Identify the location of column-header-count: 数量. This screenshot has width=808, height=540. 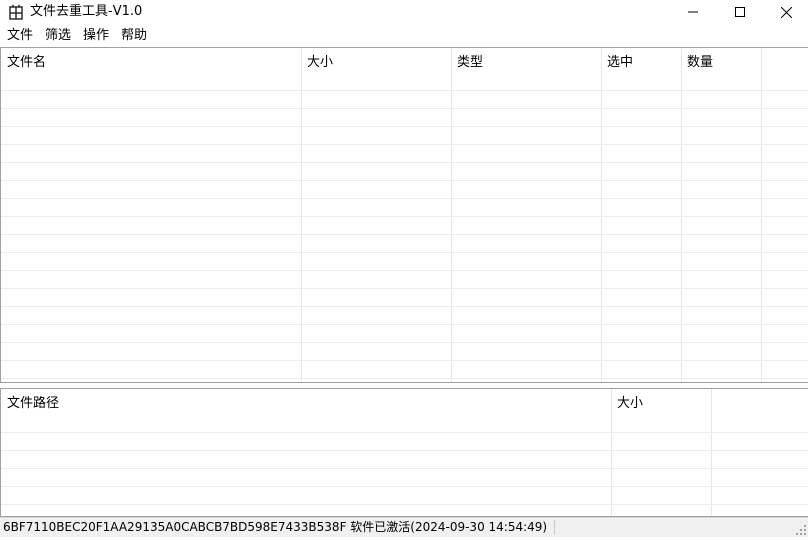
(721, 69).